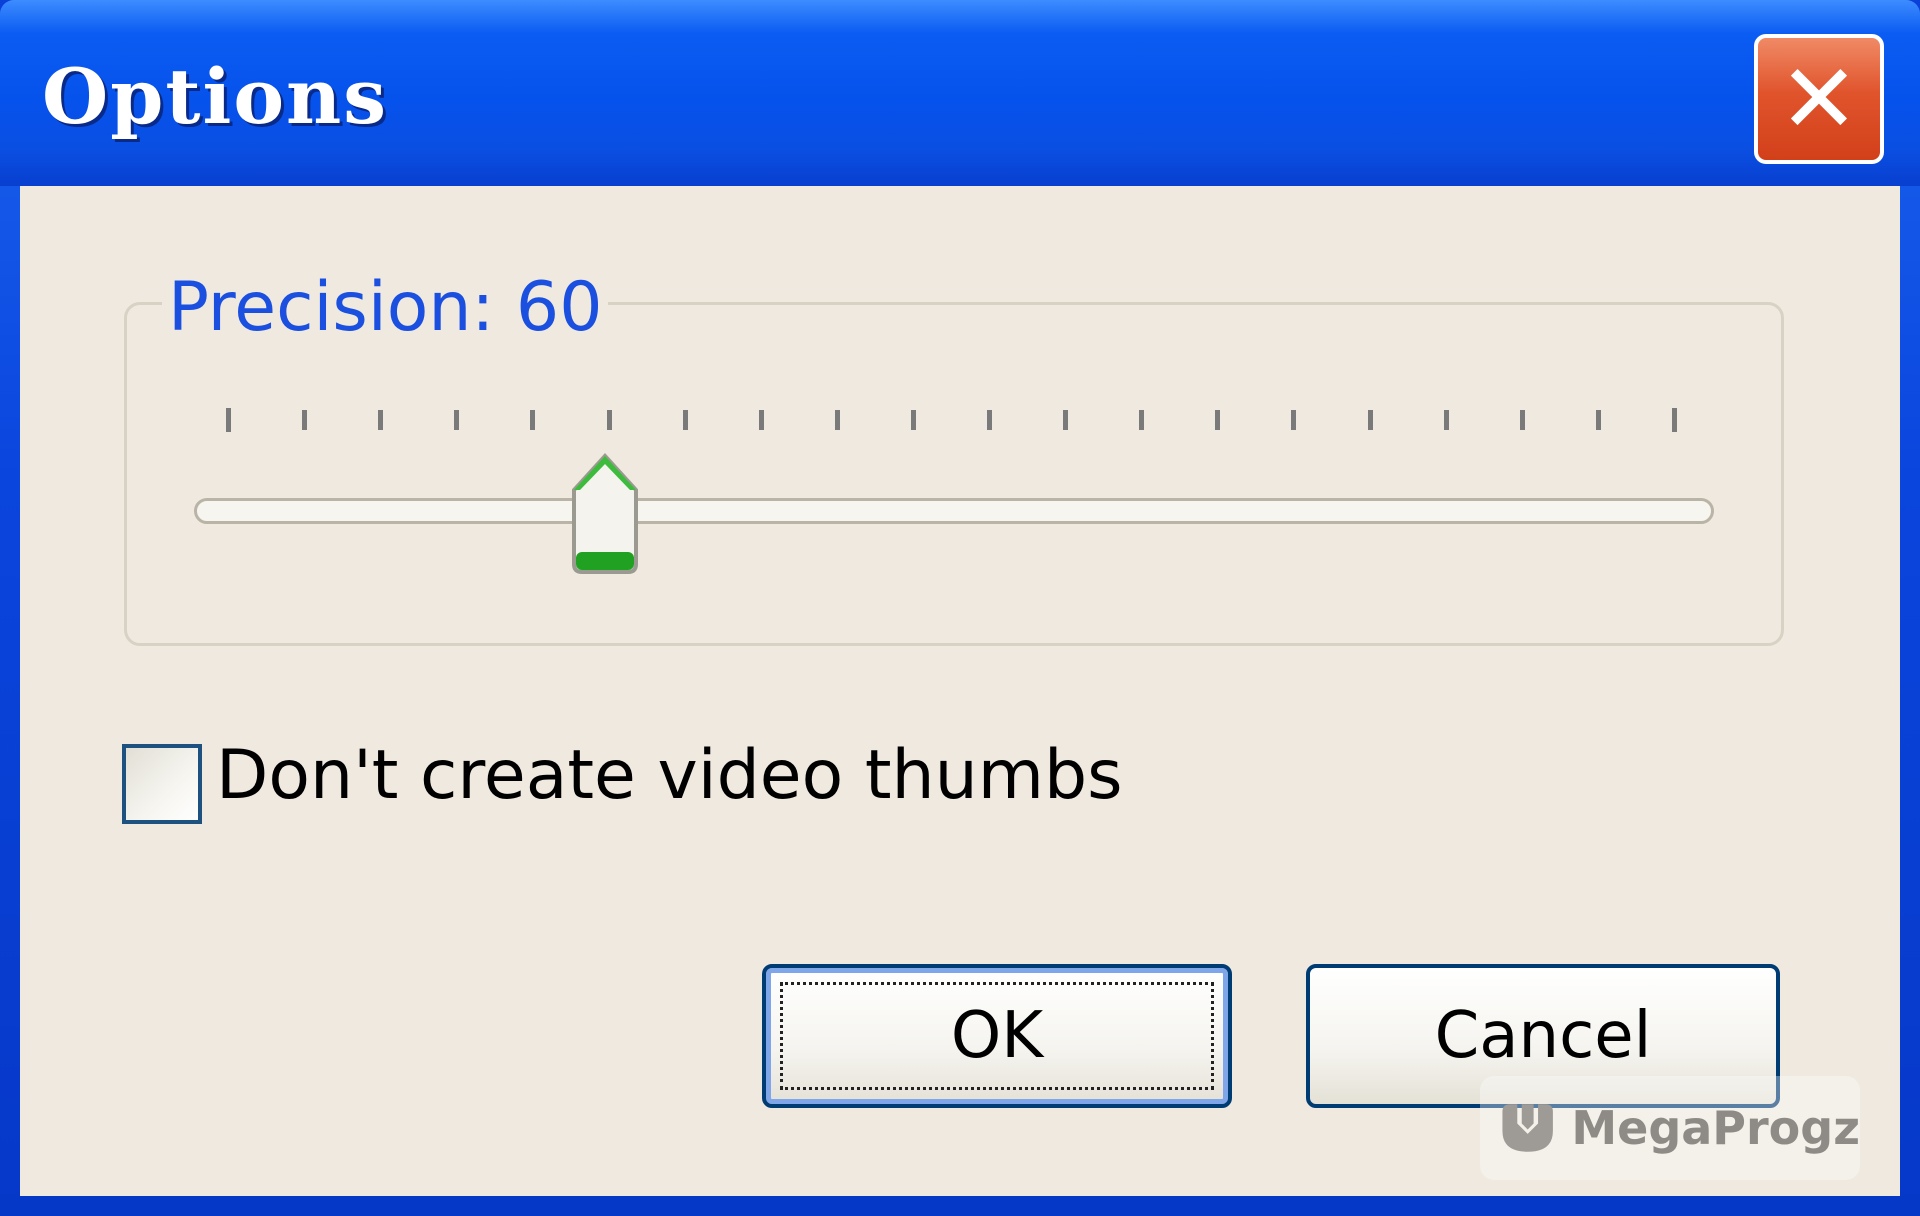 This screenshot has height=1216, width=1920. What do you see at coordinates (1715, 1128) in the screenshot?
I see `watermark-text: MegaProgz` at bounding box center [1715, 1128].